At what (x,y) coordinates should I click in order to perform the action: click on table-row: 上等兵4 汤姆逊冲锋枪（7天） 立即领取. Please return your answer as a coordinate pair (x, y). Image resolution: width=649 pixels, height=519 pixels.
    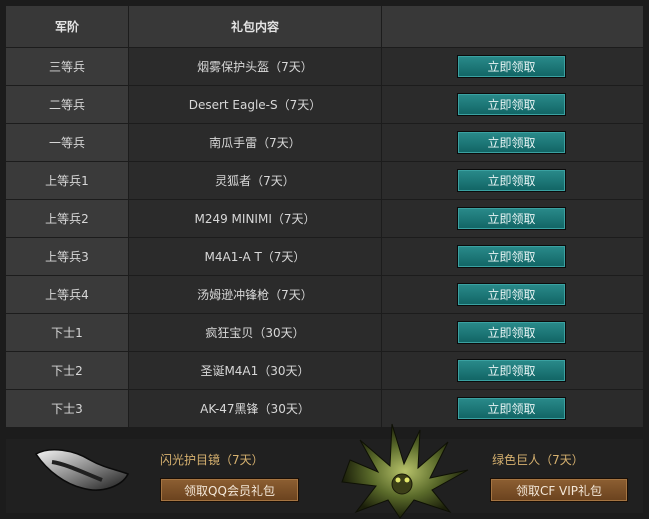
    Looking at the image, I should click on (324, 294).